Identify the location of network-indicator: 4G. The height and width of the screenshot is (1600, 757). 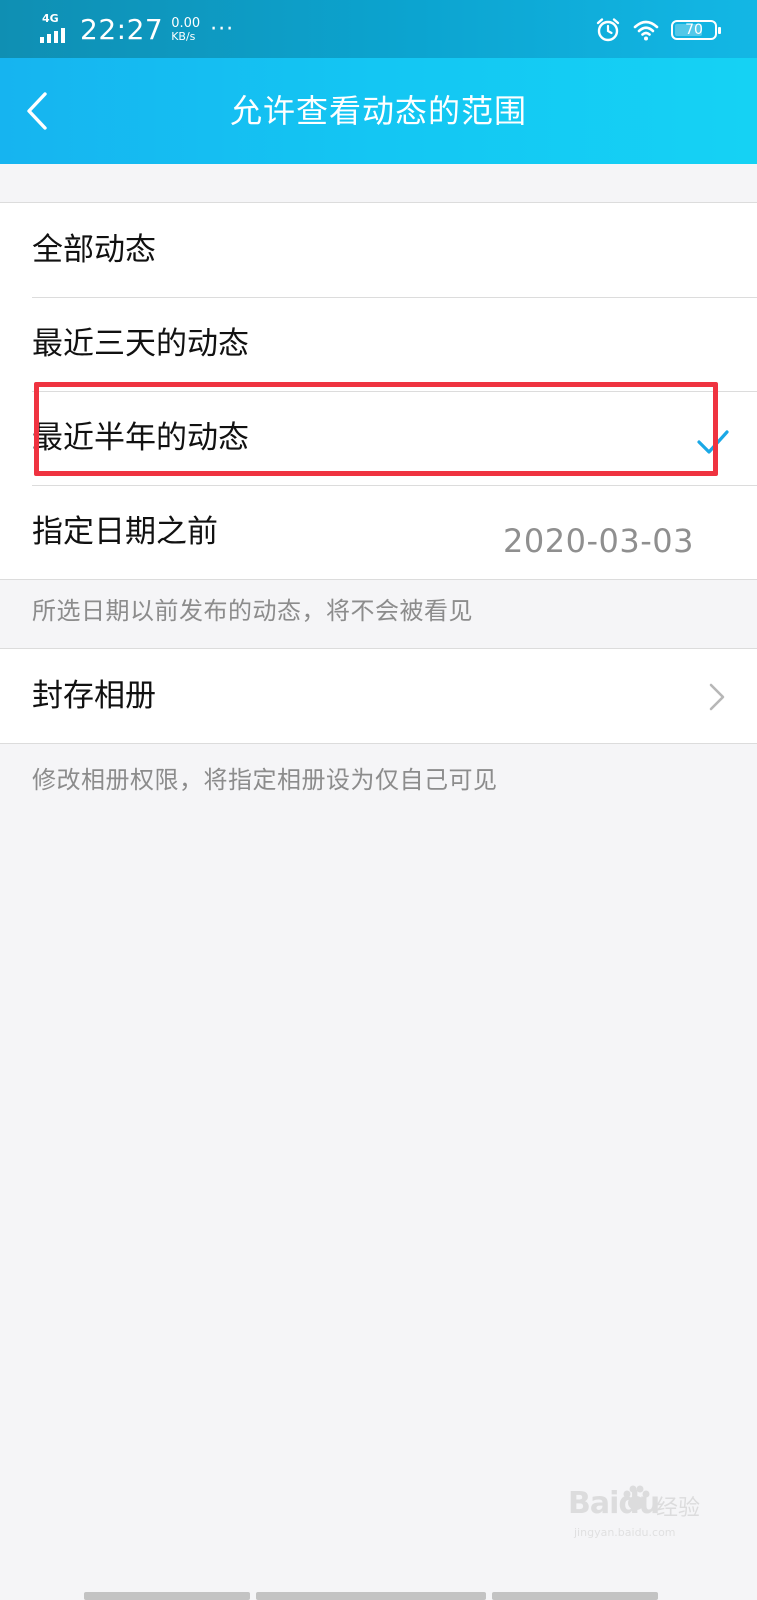
(57, 30).